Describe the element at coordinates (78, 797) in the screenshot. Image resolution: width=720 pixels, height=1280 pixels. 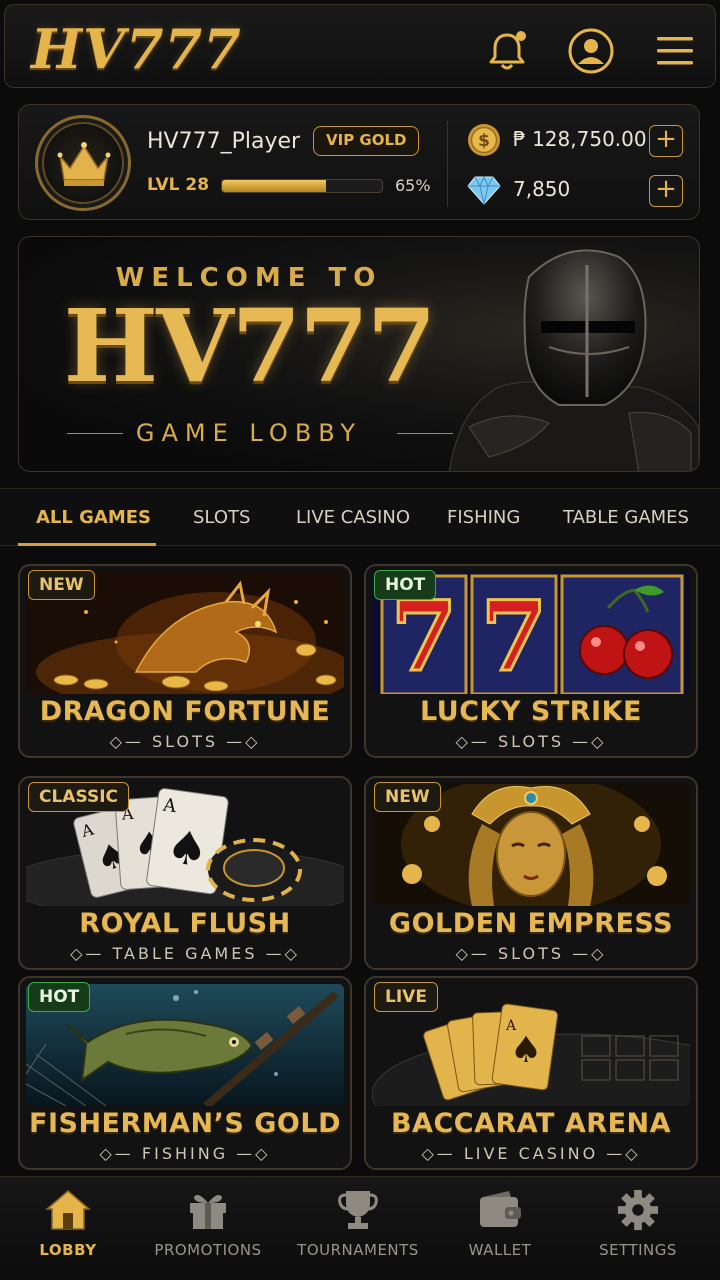
I see `game-badge: CLASSIC` at that location.